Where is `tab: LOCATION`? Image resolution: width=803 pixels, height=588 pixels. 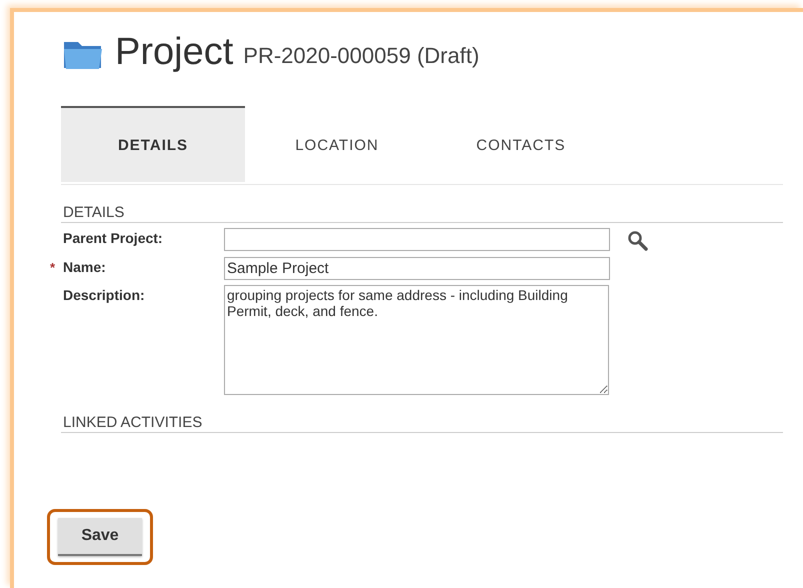
tab: LOCATION is located at coordinates (337, 144).